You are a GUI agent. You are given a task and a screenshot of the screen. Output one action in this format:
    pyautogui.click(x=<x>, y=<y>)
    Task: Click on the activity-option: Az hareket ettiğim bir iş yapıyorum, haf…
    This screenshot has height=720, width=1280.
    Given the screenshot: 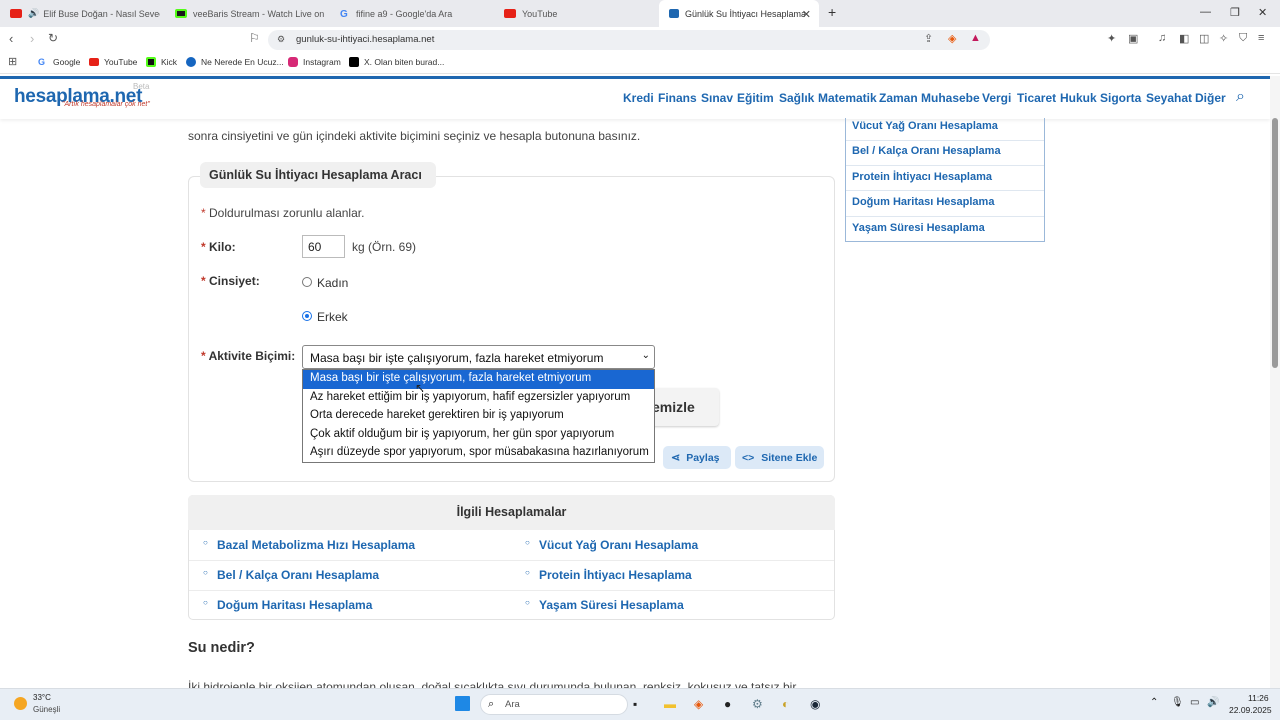 What is the action you would take?
    pyautogui.click(x=478, y=398)
    